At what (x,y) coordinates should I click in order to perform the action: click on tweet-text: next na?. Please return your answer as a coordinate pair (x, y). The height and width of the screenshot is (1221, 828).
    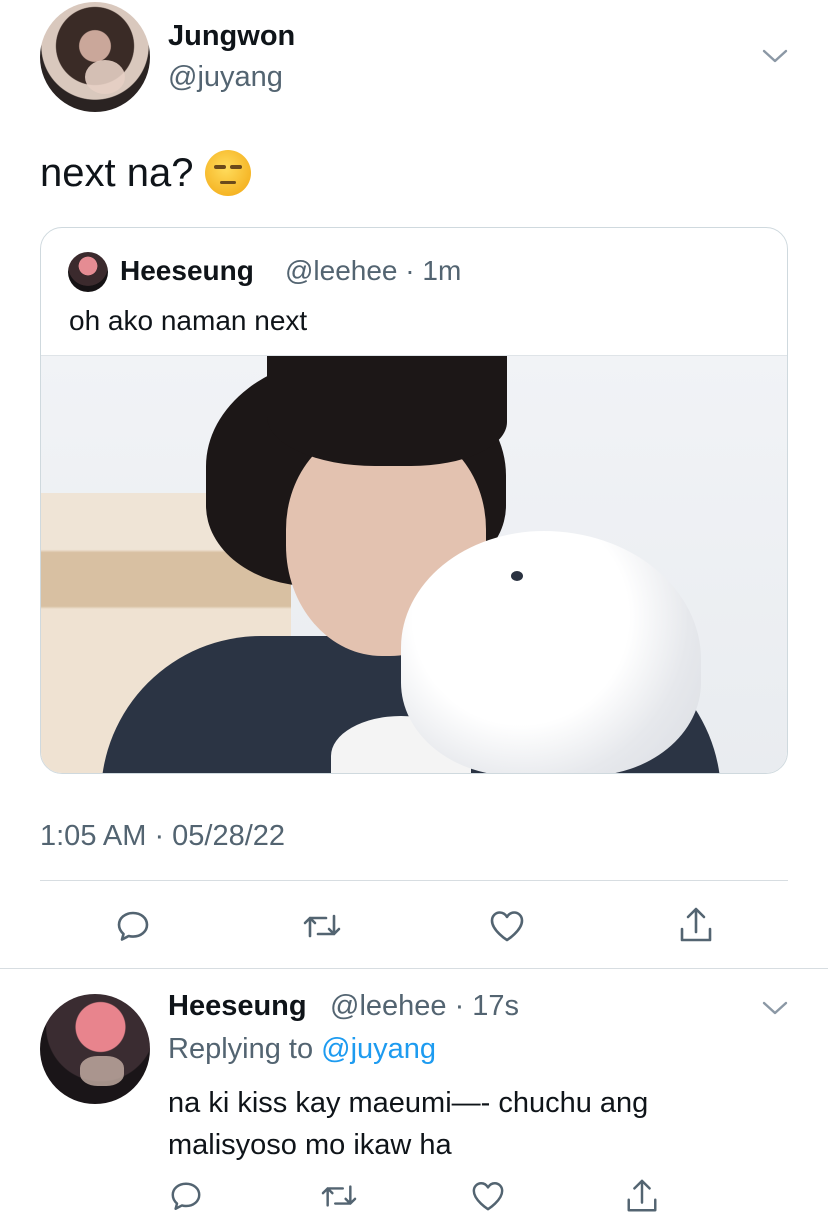
    Looking at the image, I should click on (146, 173).